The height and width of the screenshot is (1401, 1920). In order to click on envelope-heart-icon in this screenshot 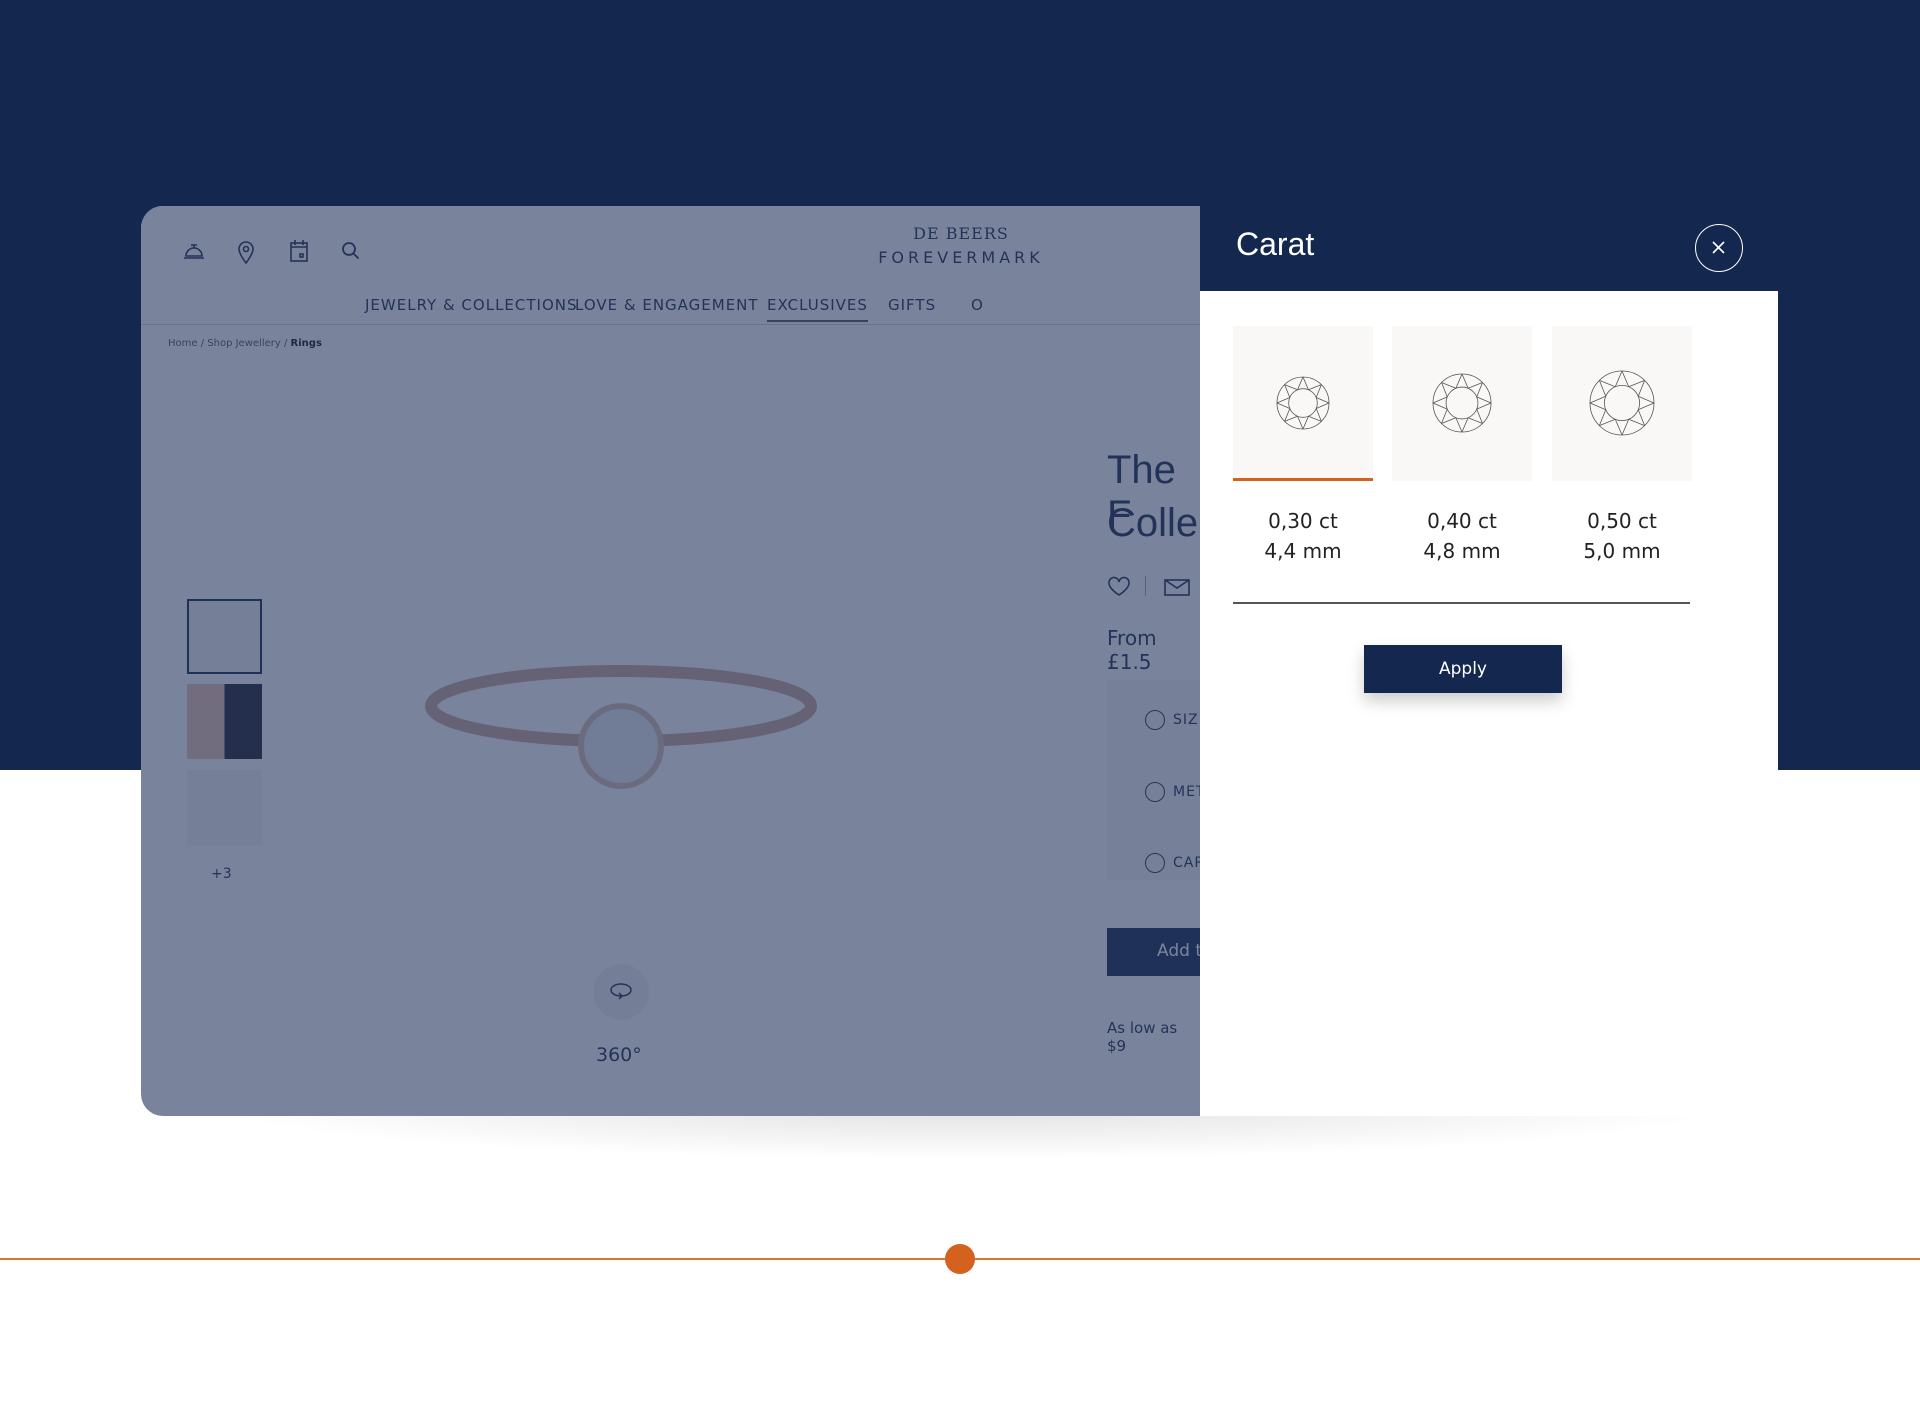, I will do `click(1181, 585)`.